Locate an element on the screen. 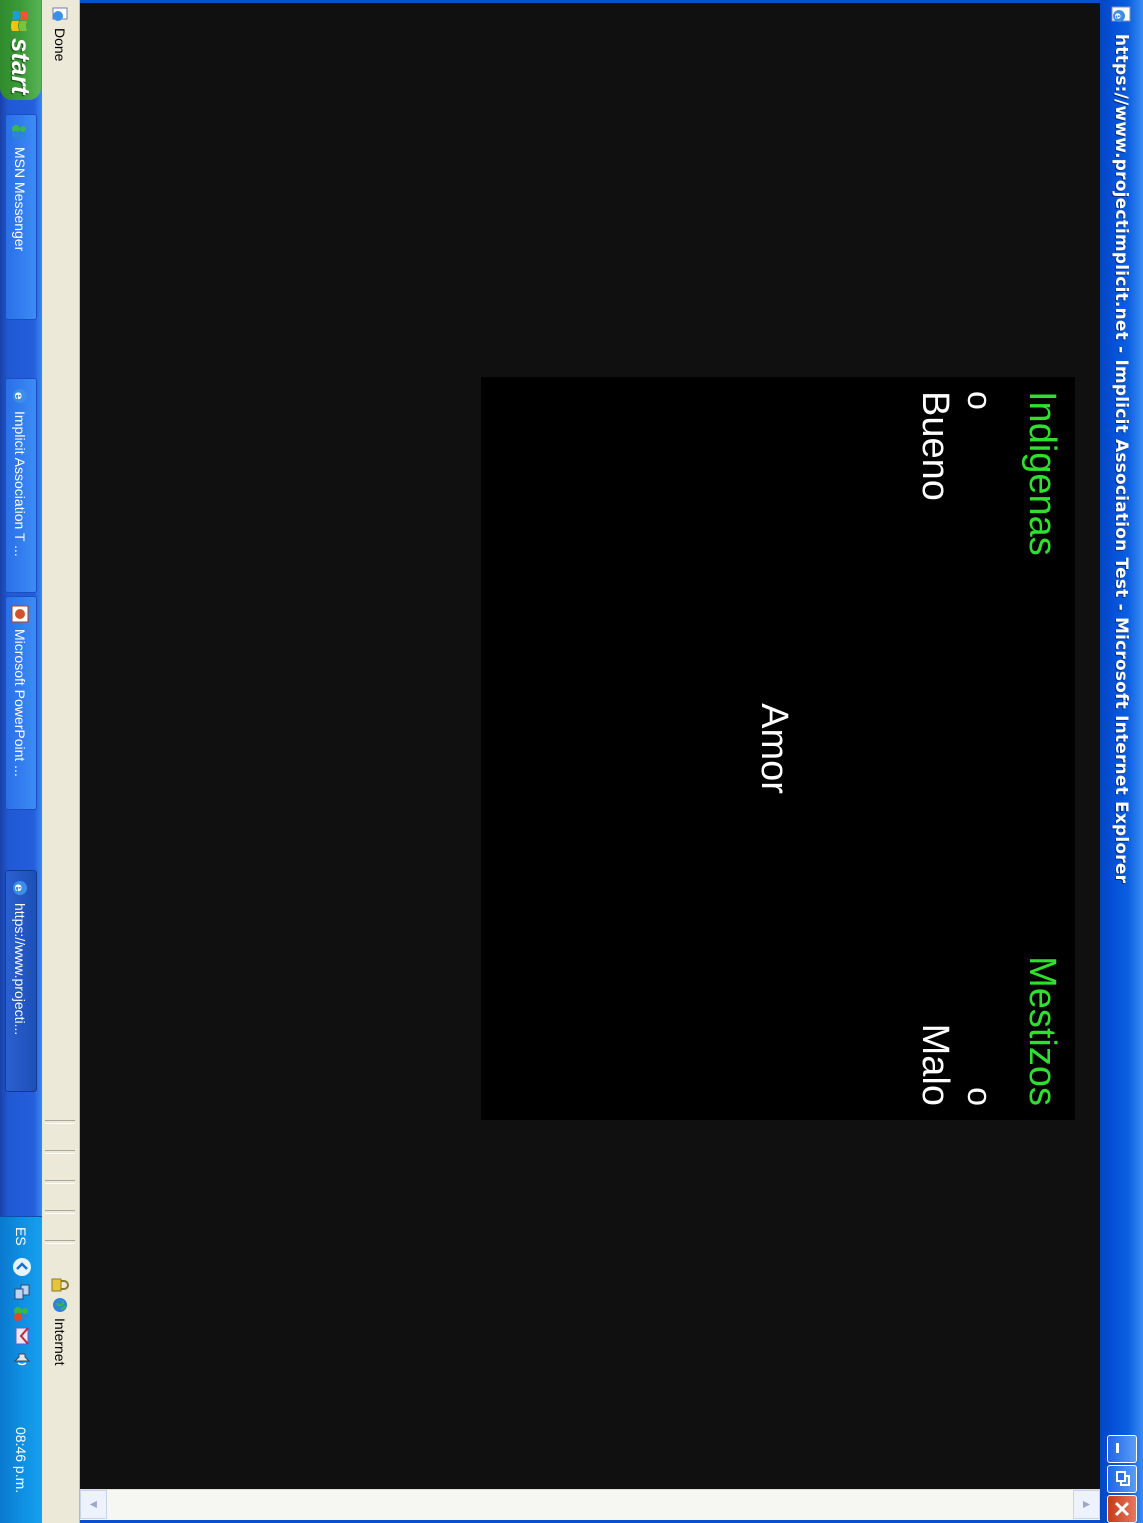 This screenshot has height=1523, width=1143. start-button: start is located at coordinates (20, 50).